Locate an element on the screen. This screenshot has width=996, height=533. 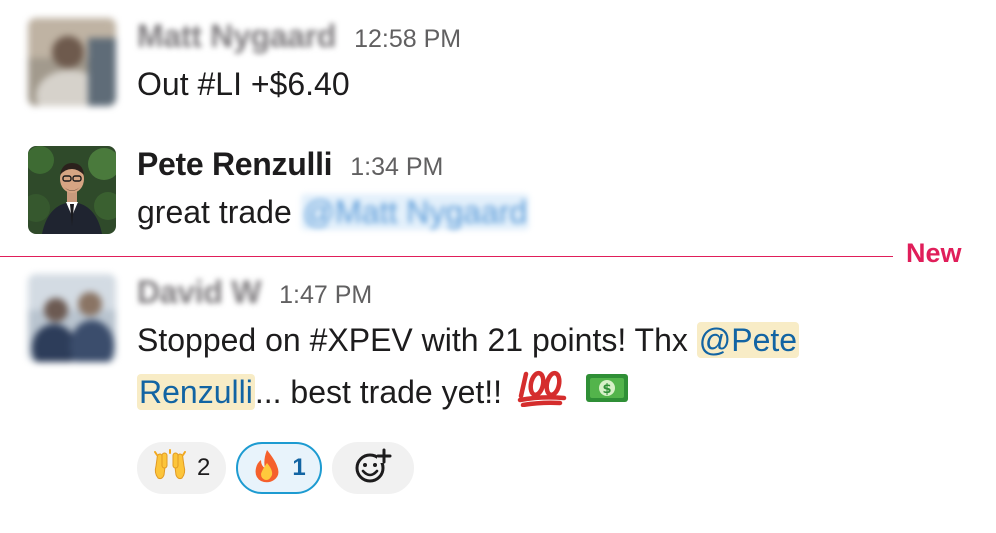
reaction-count: 1 is located at coordinates (299, 467).